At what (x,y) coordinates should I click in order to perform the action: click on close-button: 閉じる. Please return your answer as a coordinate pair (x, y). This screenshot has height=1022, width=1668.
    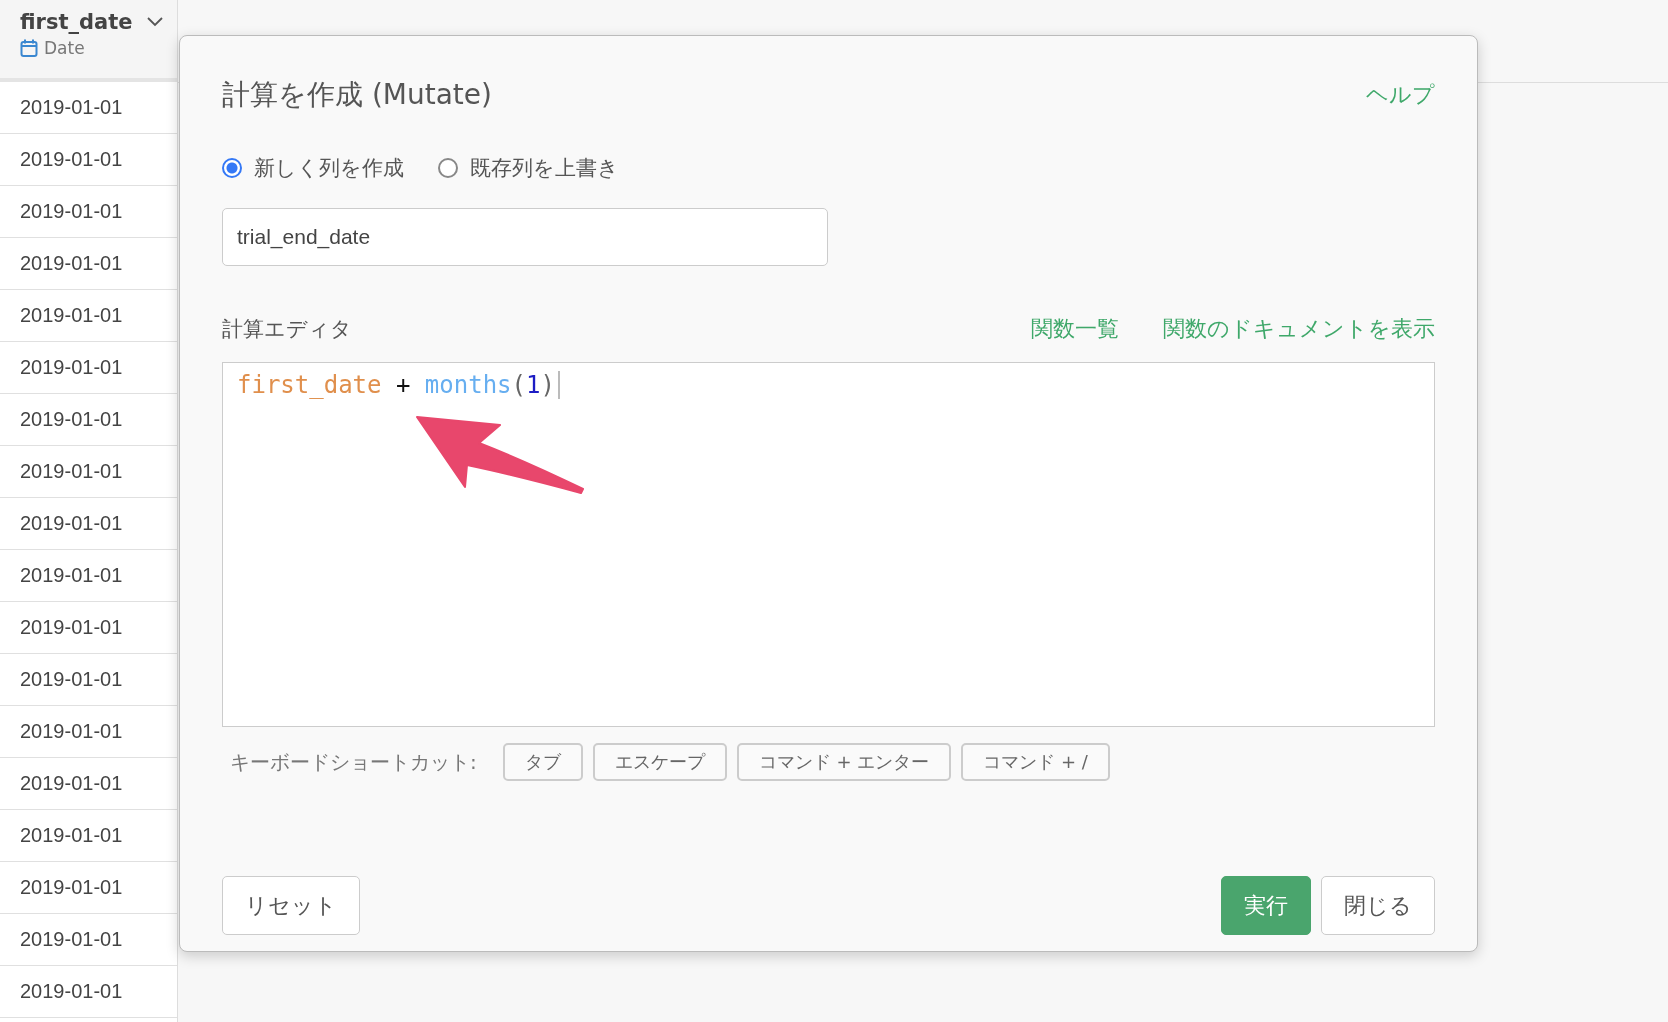
    Looking at the image, I should click on (1378, 905).